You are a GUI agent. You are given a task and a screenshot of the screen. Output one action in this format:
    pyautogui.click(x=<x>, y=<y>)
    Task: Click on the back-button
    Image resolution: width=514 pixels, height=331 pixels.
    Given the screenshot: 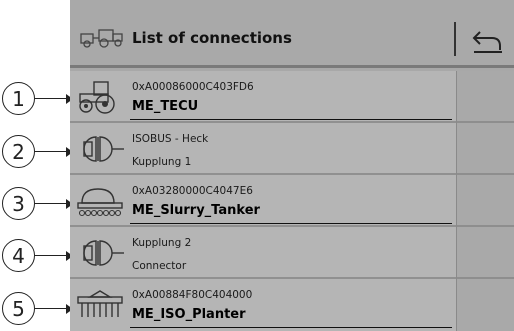 What is the action you would take?
    pyautogui.click(x=488, y=40)
    